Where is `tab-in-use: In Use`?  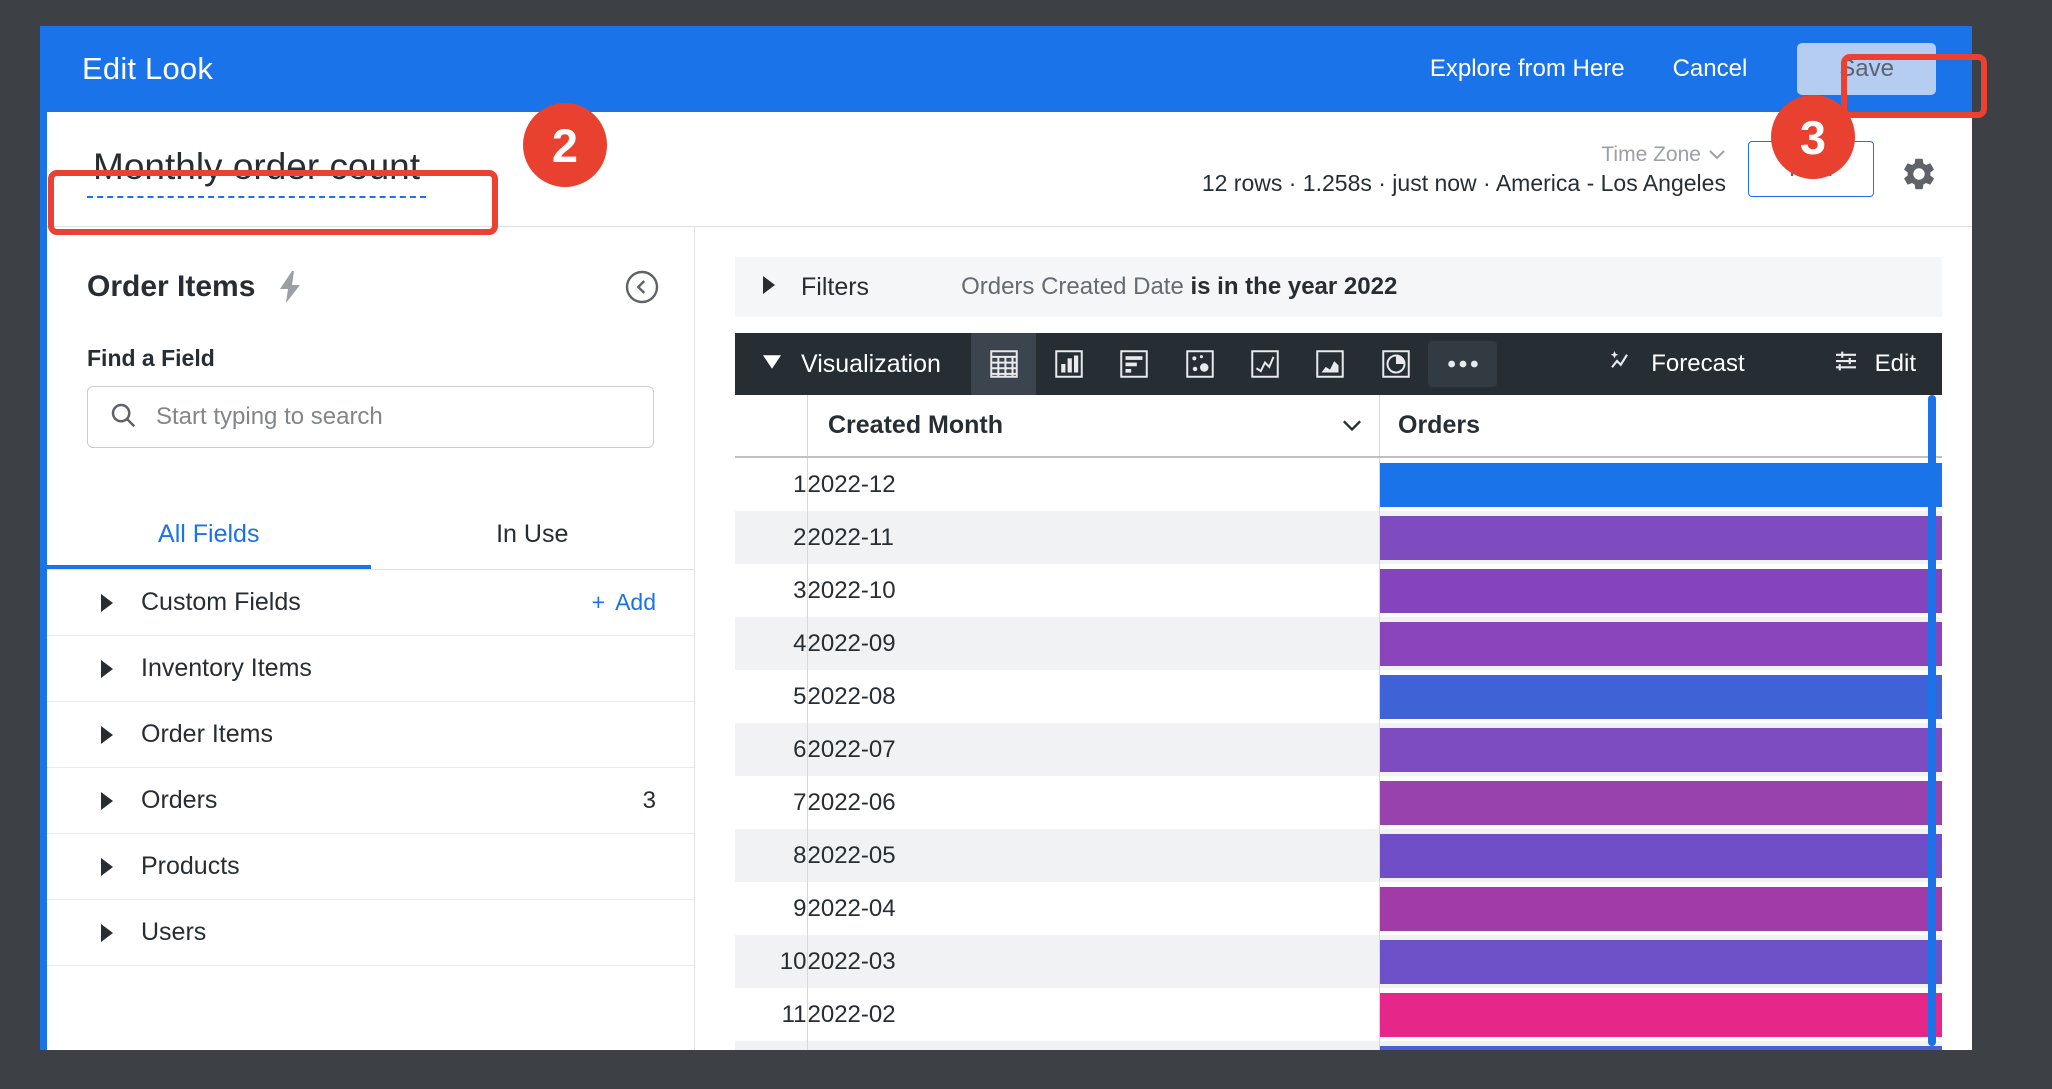 tab-in-use: In Use is located at coordinates (533, 537).